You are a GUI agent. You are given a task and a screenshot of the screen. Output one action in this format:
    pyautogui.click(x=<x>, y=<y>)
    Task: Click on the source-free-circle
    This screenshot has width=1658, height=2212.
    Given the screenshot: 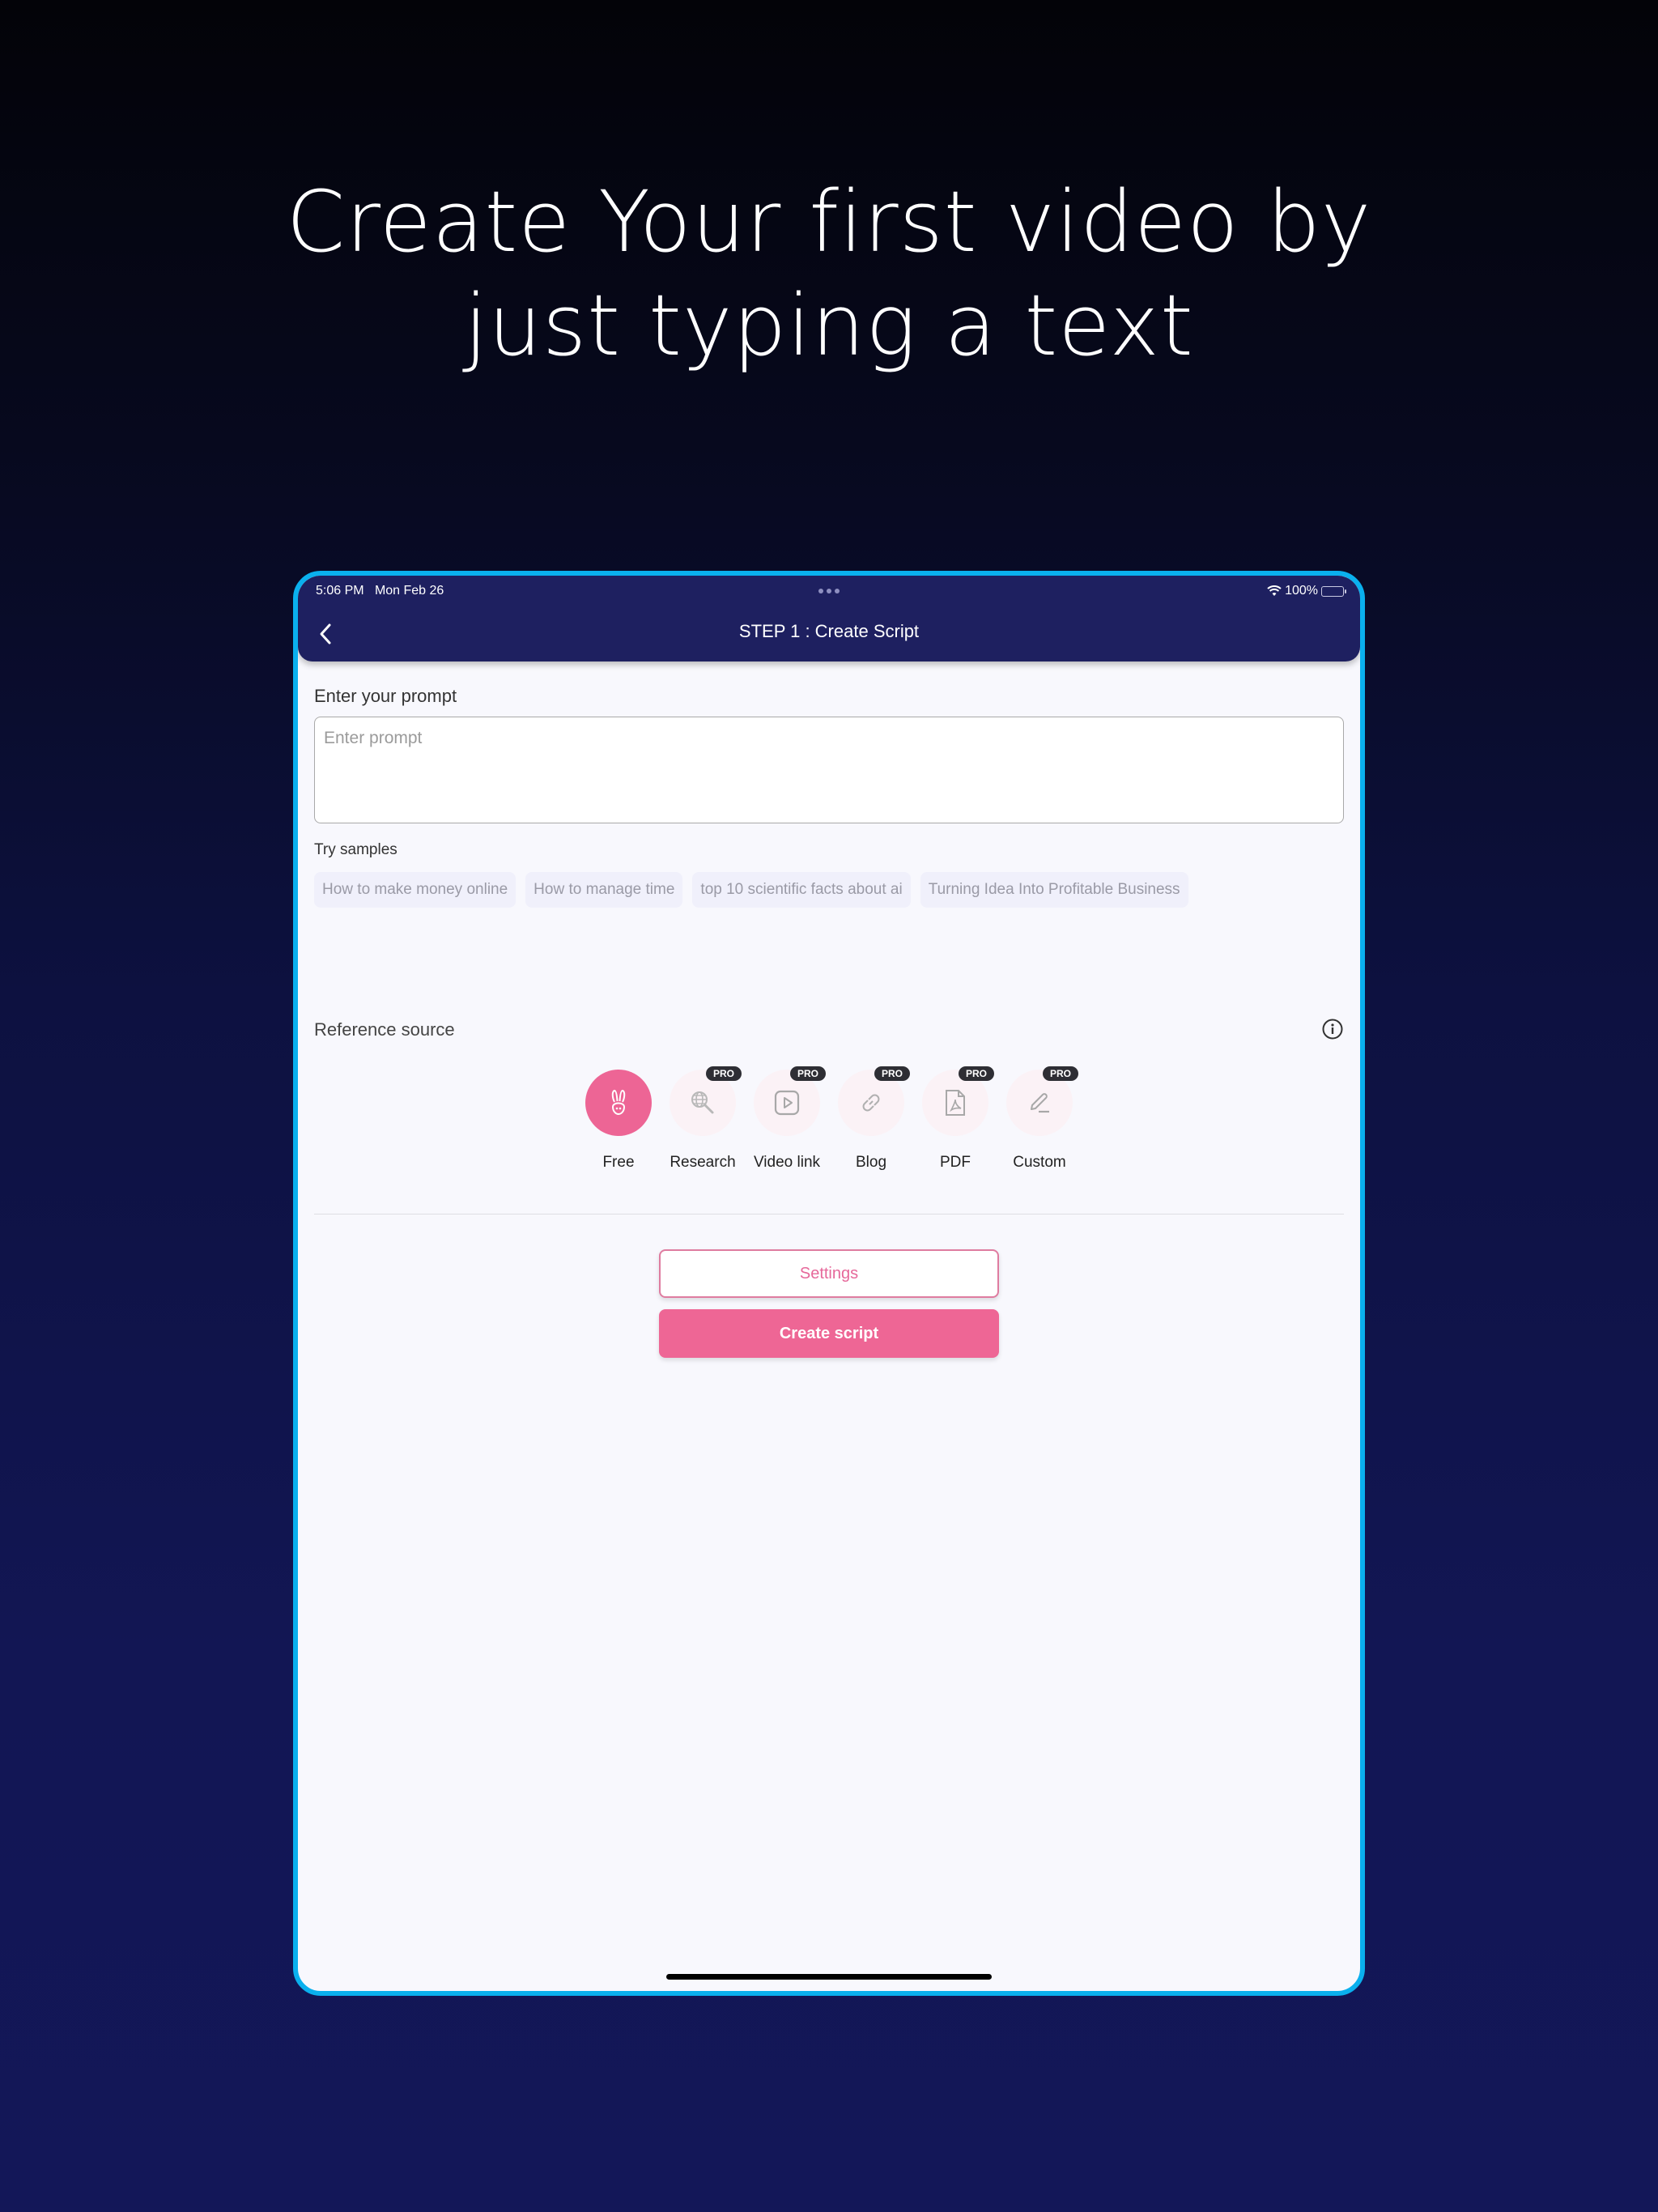 What is the action you would take?
    pyautogui.click(x=618, y=1103)
    